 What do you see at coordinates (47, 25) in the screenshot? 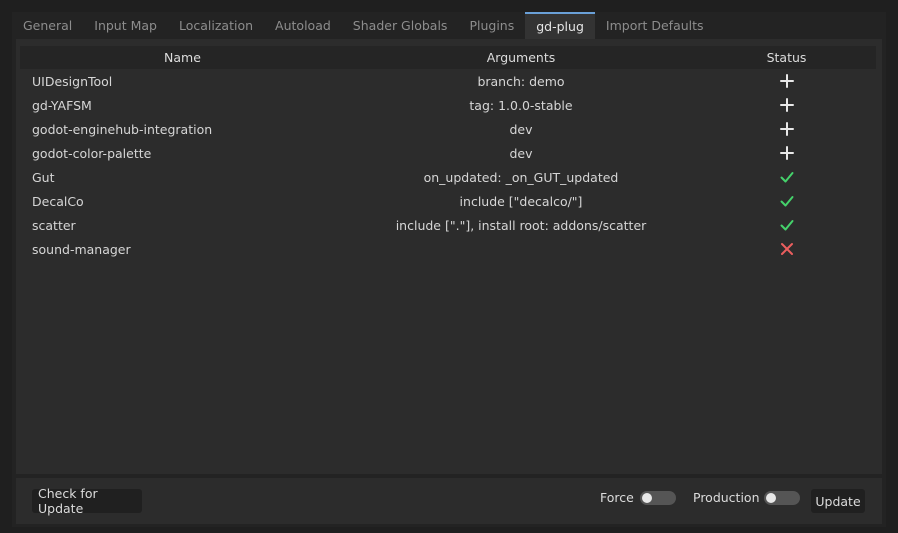
I see `tab-general: General` at bounding box center [47, 25].